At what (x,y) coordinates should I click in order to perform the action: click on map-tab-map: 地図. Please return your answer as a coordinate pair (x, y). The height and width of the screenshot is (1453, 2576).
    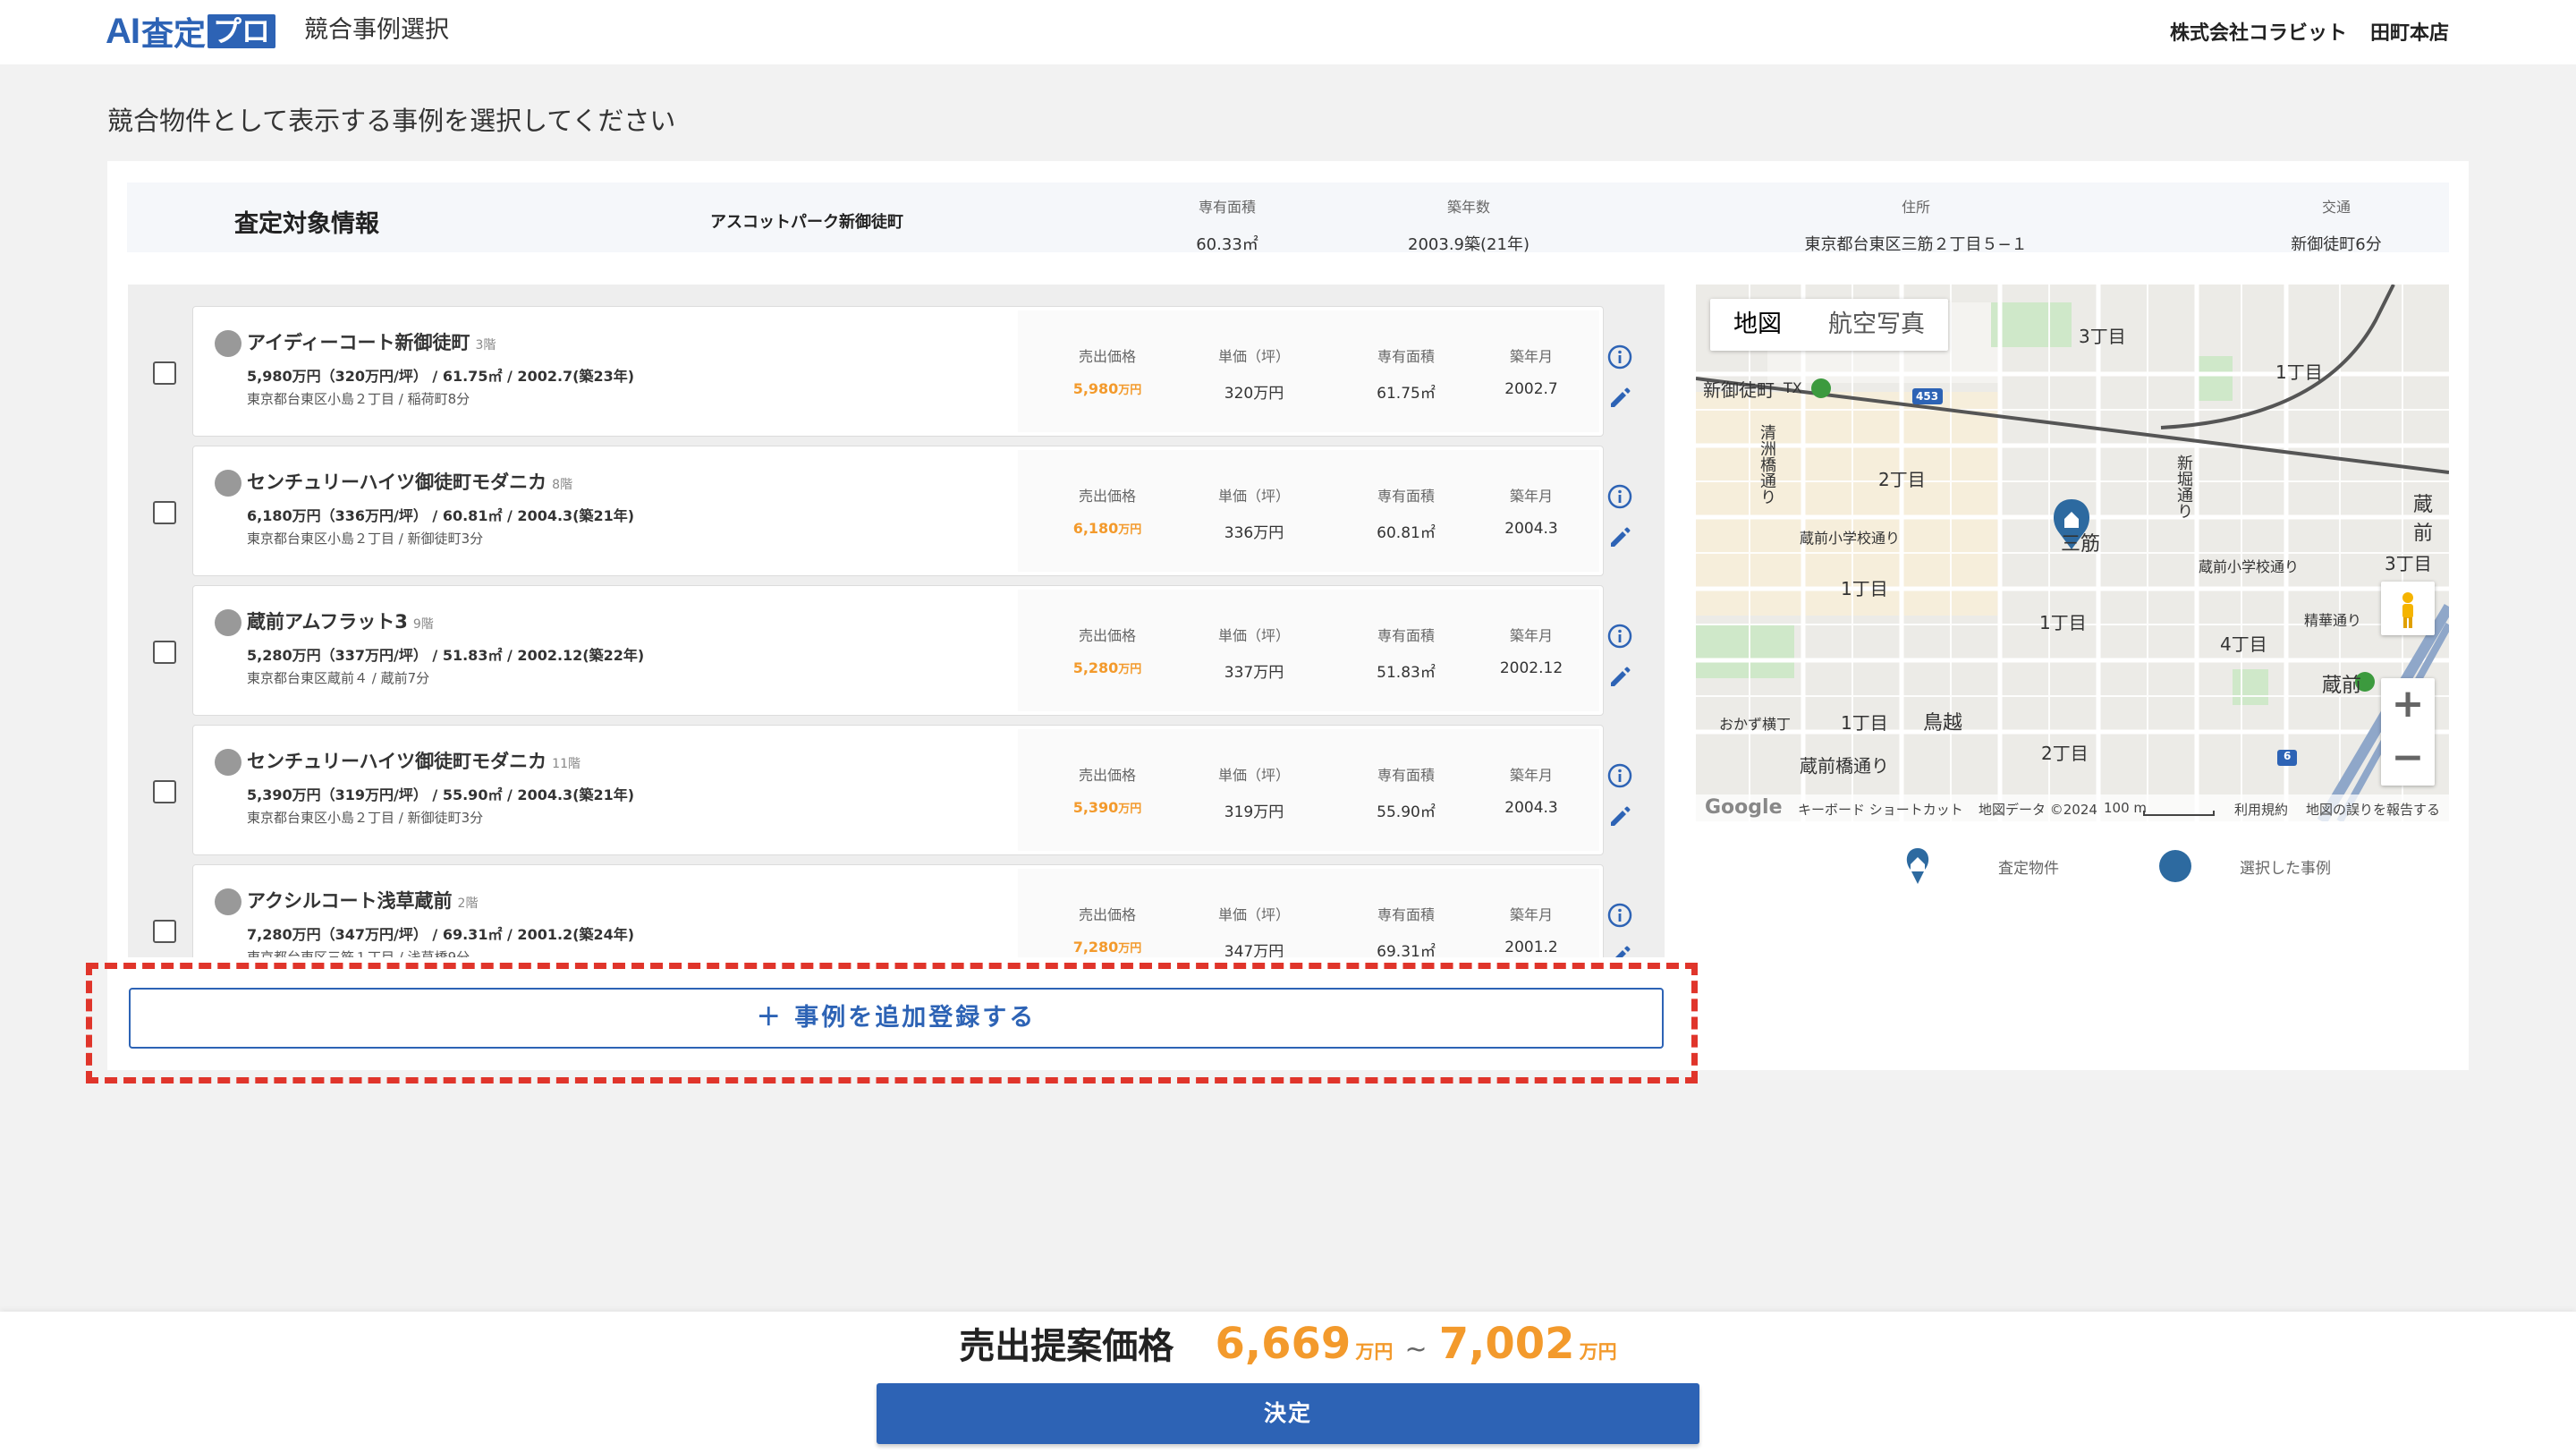
    Looking at the image, I should click on (1757, 325).